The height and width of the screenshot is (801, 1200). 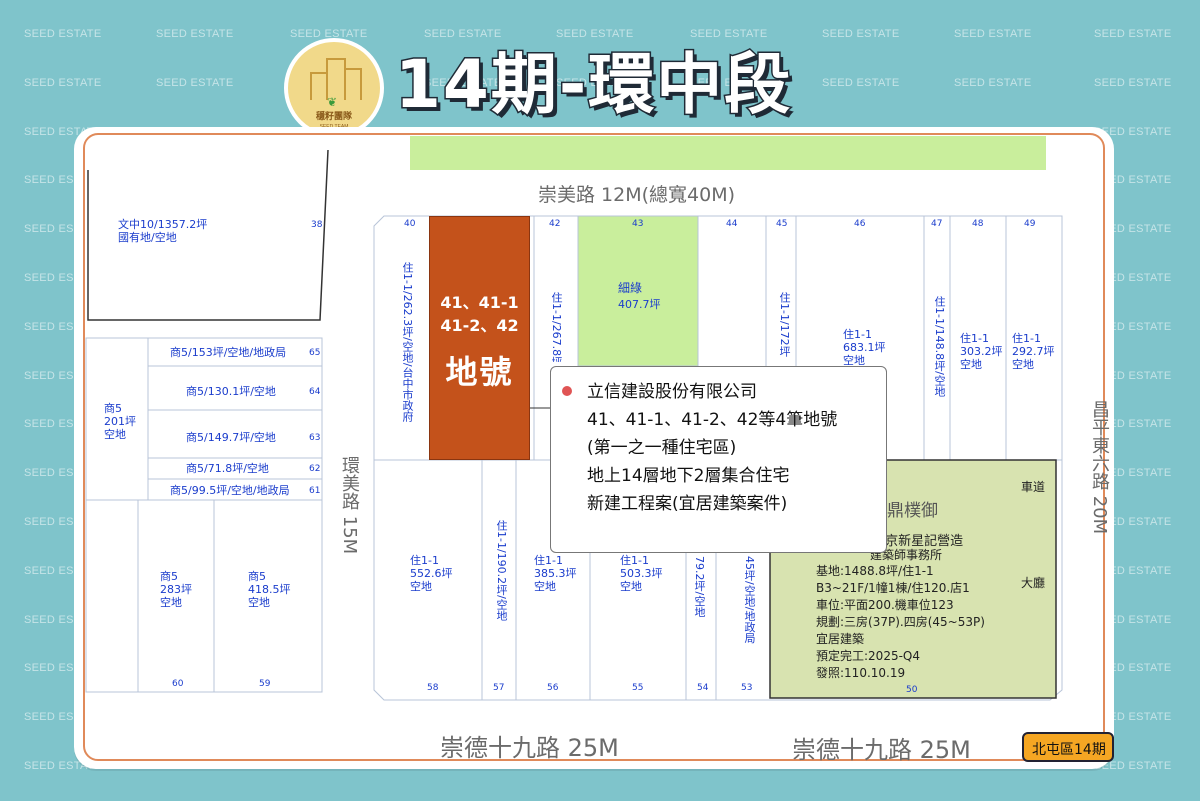 I want to click on parcel-47-number: 47, so click(x=937, y=224).